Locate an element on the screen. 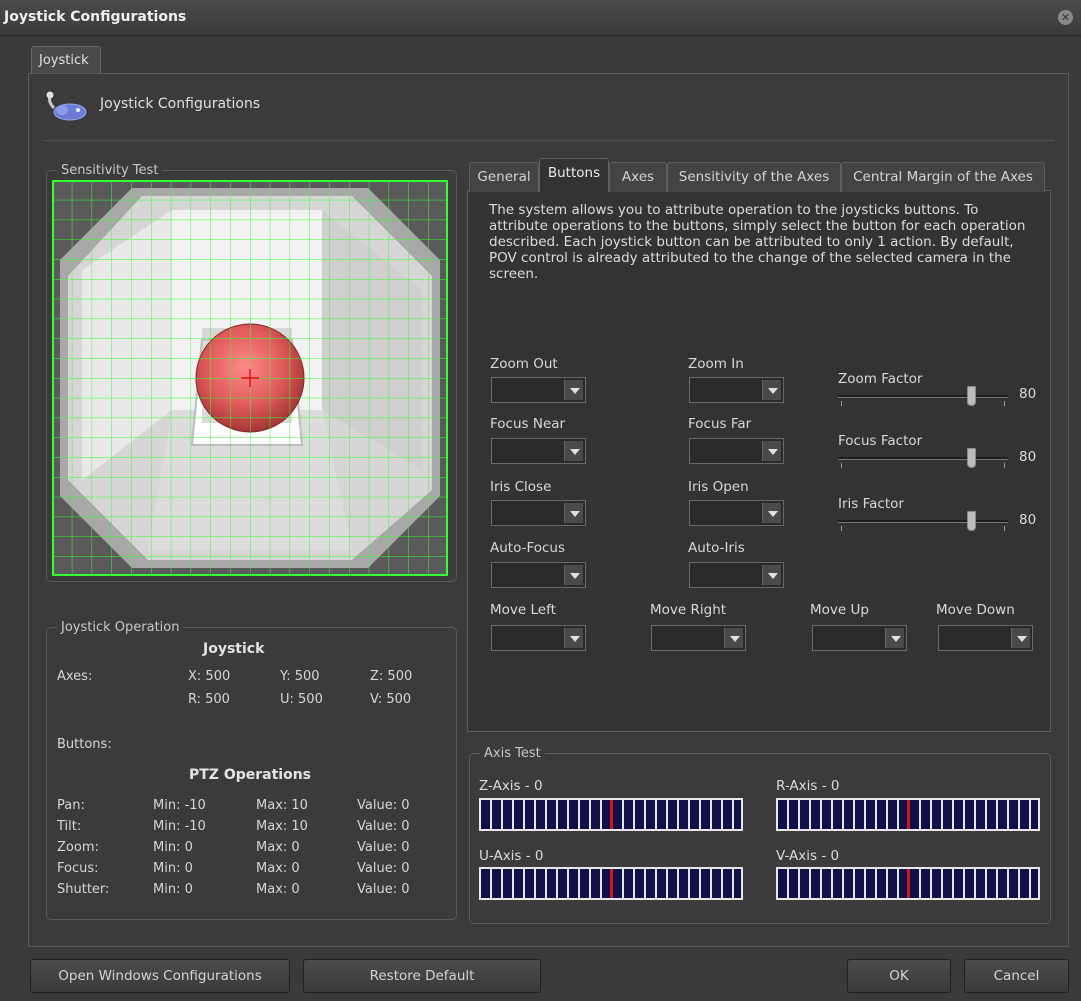 Image resolution: width=1081 pixels, height=1001 pixels. r-axis-label: R-Axis - 0 is located at coordinates (808, 786).